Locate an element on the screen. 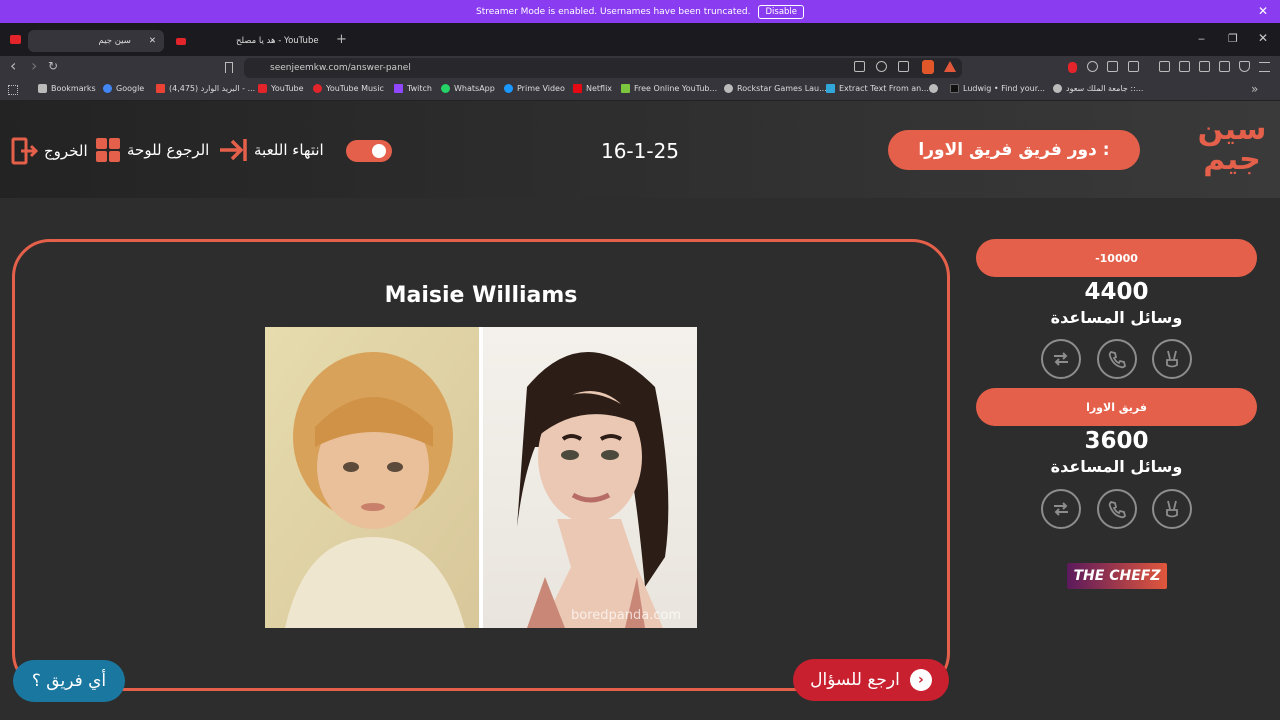  back-button: ‹ is located at coordinates (13, 65).